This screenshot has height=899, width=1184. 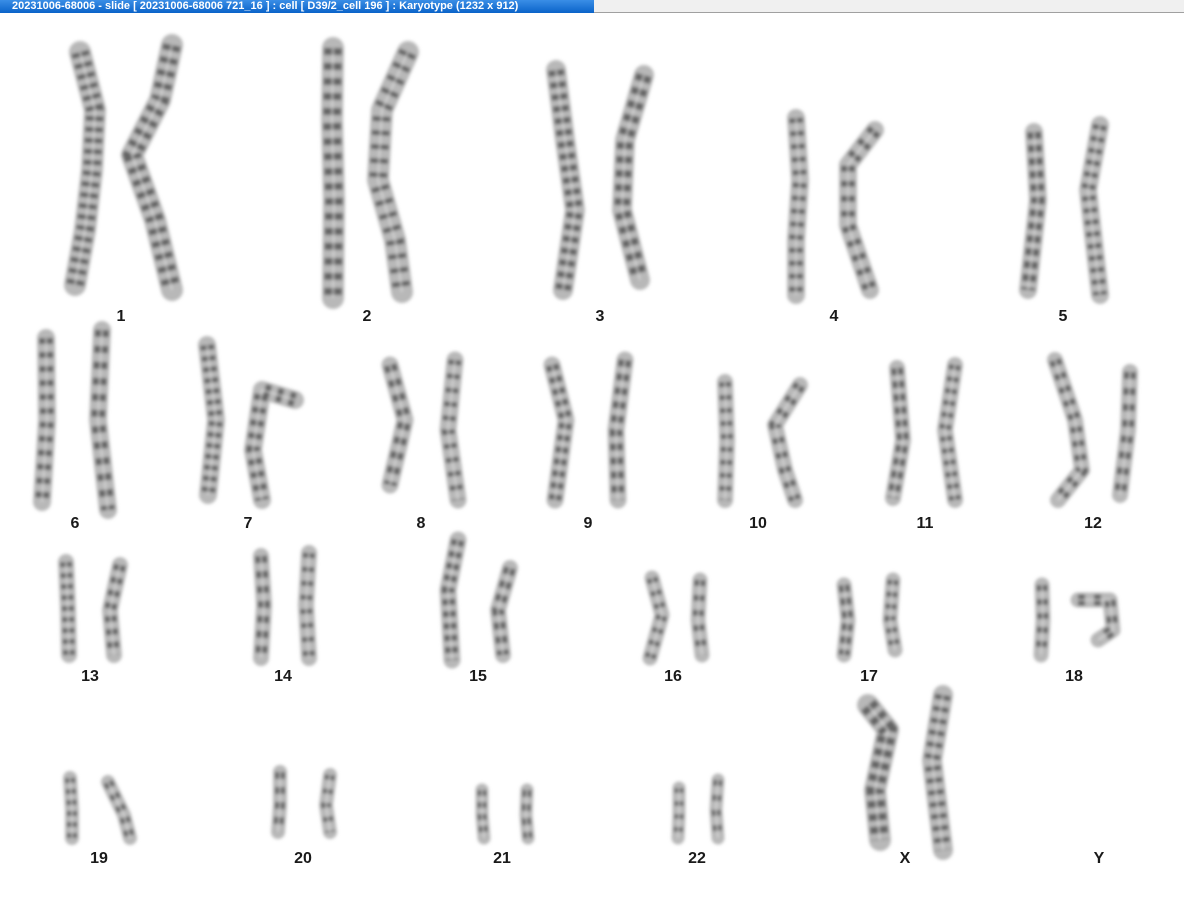 What do you see at coordinates (600, 316) in the screenshot?
I see `chromosome-label: 3` at bounding box center [600, 316].